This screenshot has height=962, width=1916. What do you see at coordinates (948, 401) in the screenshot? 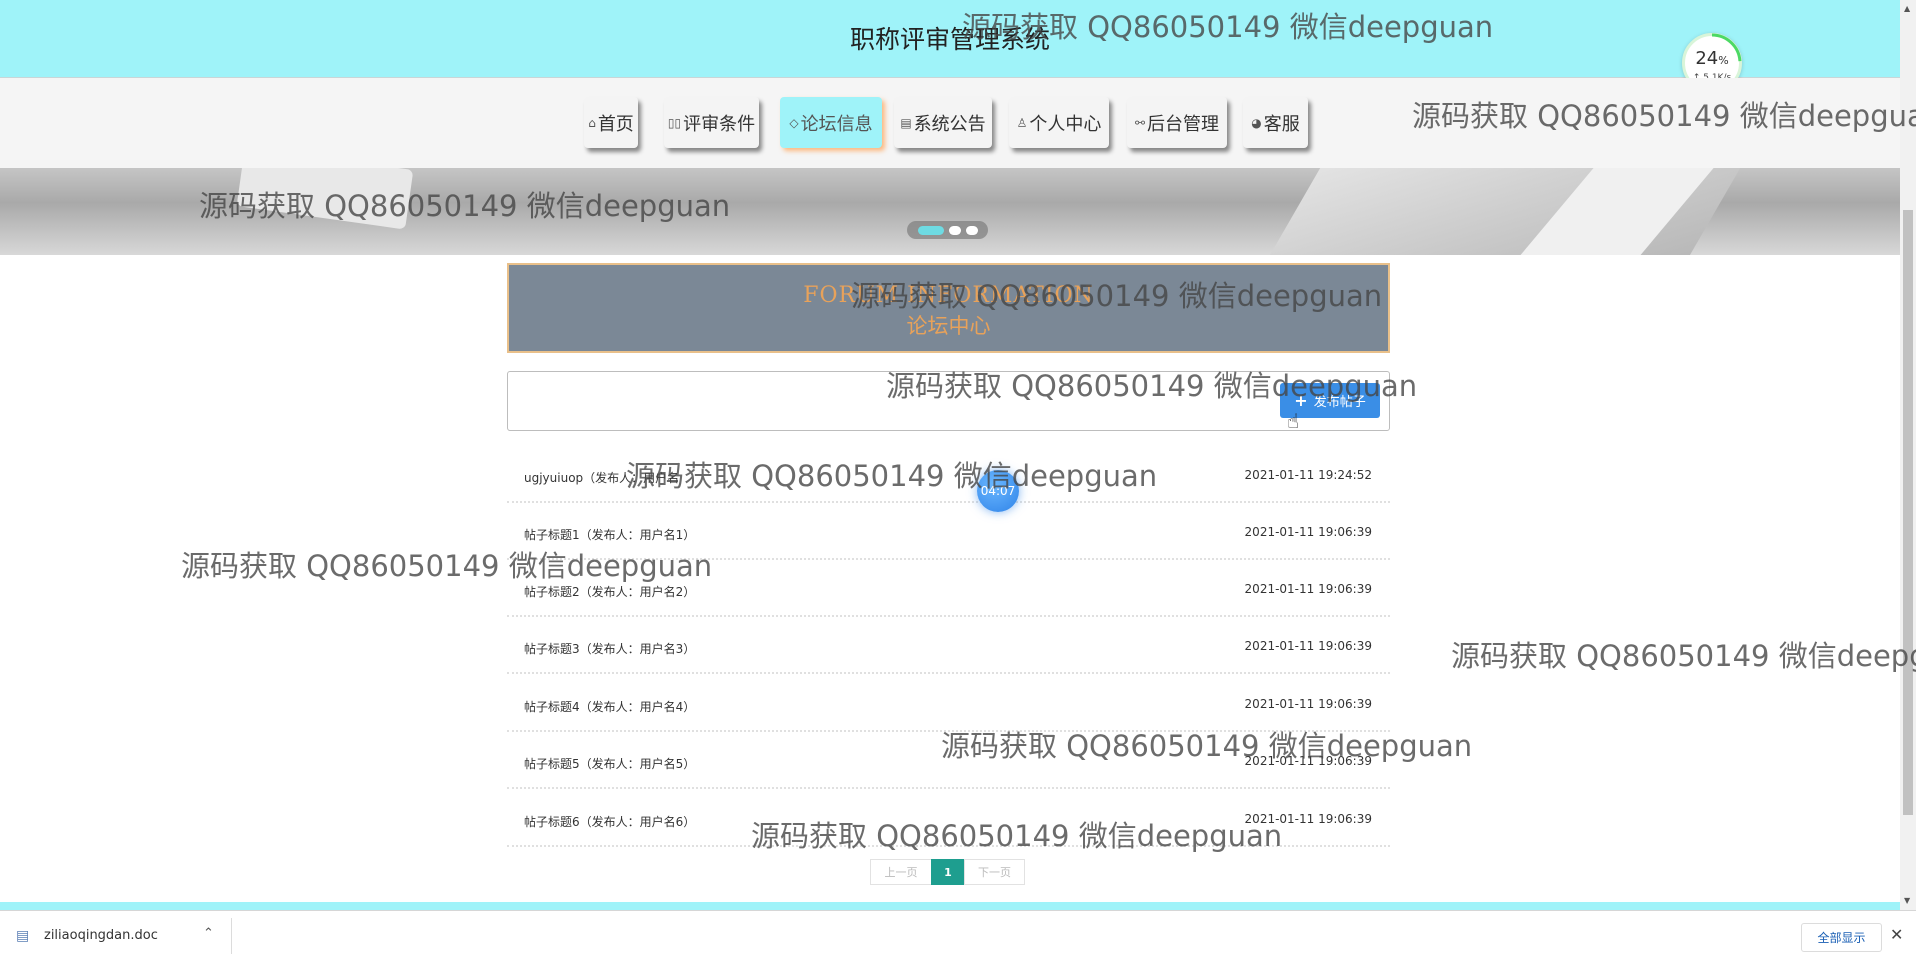
I see `post-toolbar` at bounding box center [948, 401].